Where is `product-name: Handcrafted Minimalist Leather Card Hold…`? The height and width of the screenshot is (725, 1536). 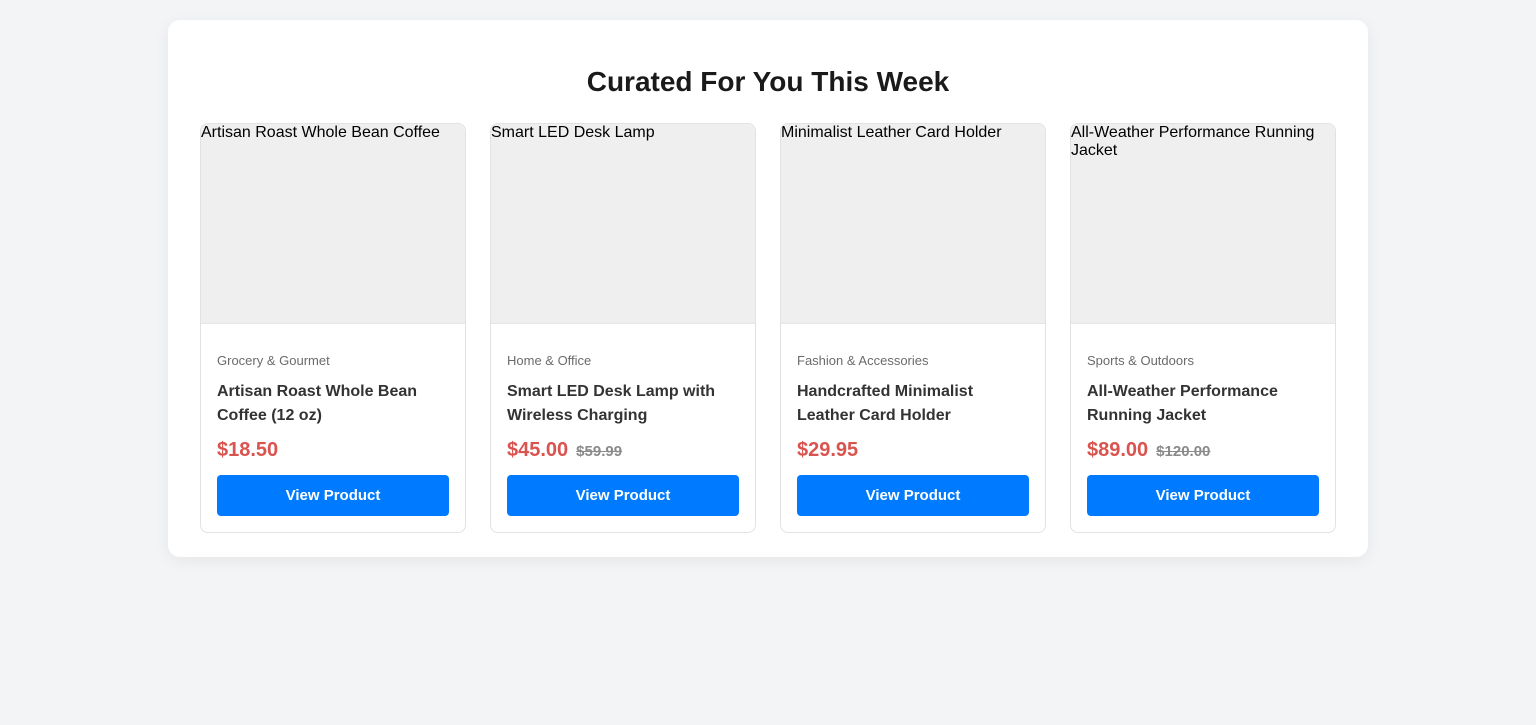 product-name: Handcrafted Minimalist Leather Card Hold… is located at coordinates (885, 403).